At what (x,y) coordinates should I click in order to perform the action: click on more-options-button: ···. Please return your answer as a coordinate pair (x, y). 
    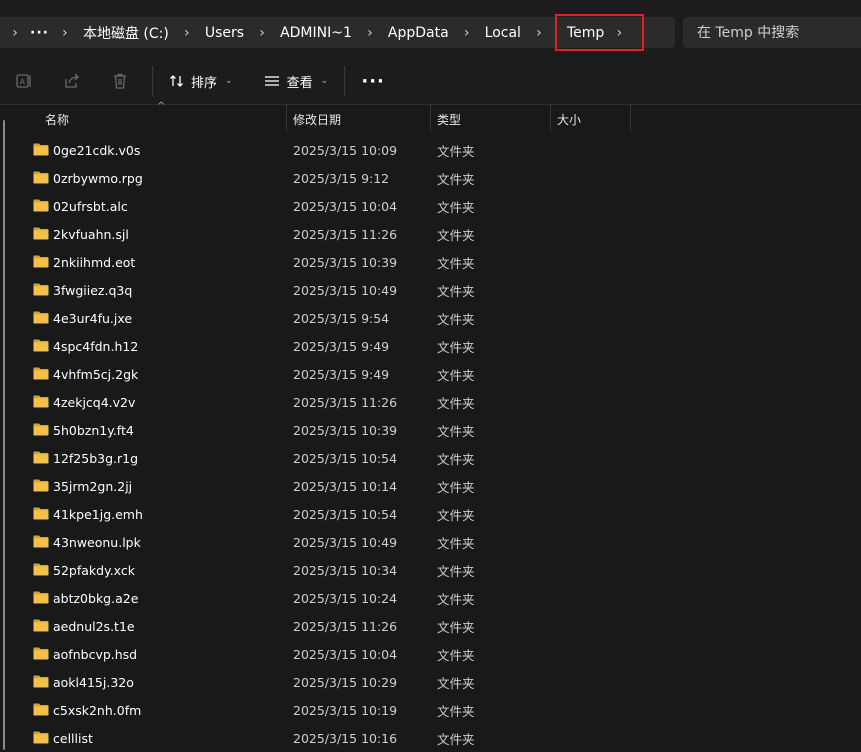
    Looking at the image, I should click on (373, 81).